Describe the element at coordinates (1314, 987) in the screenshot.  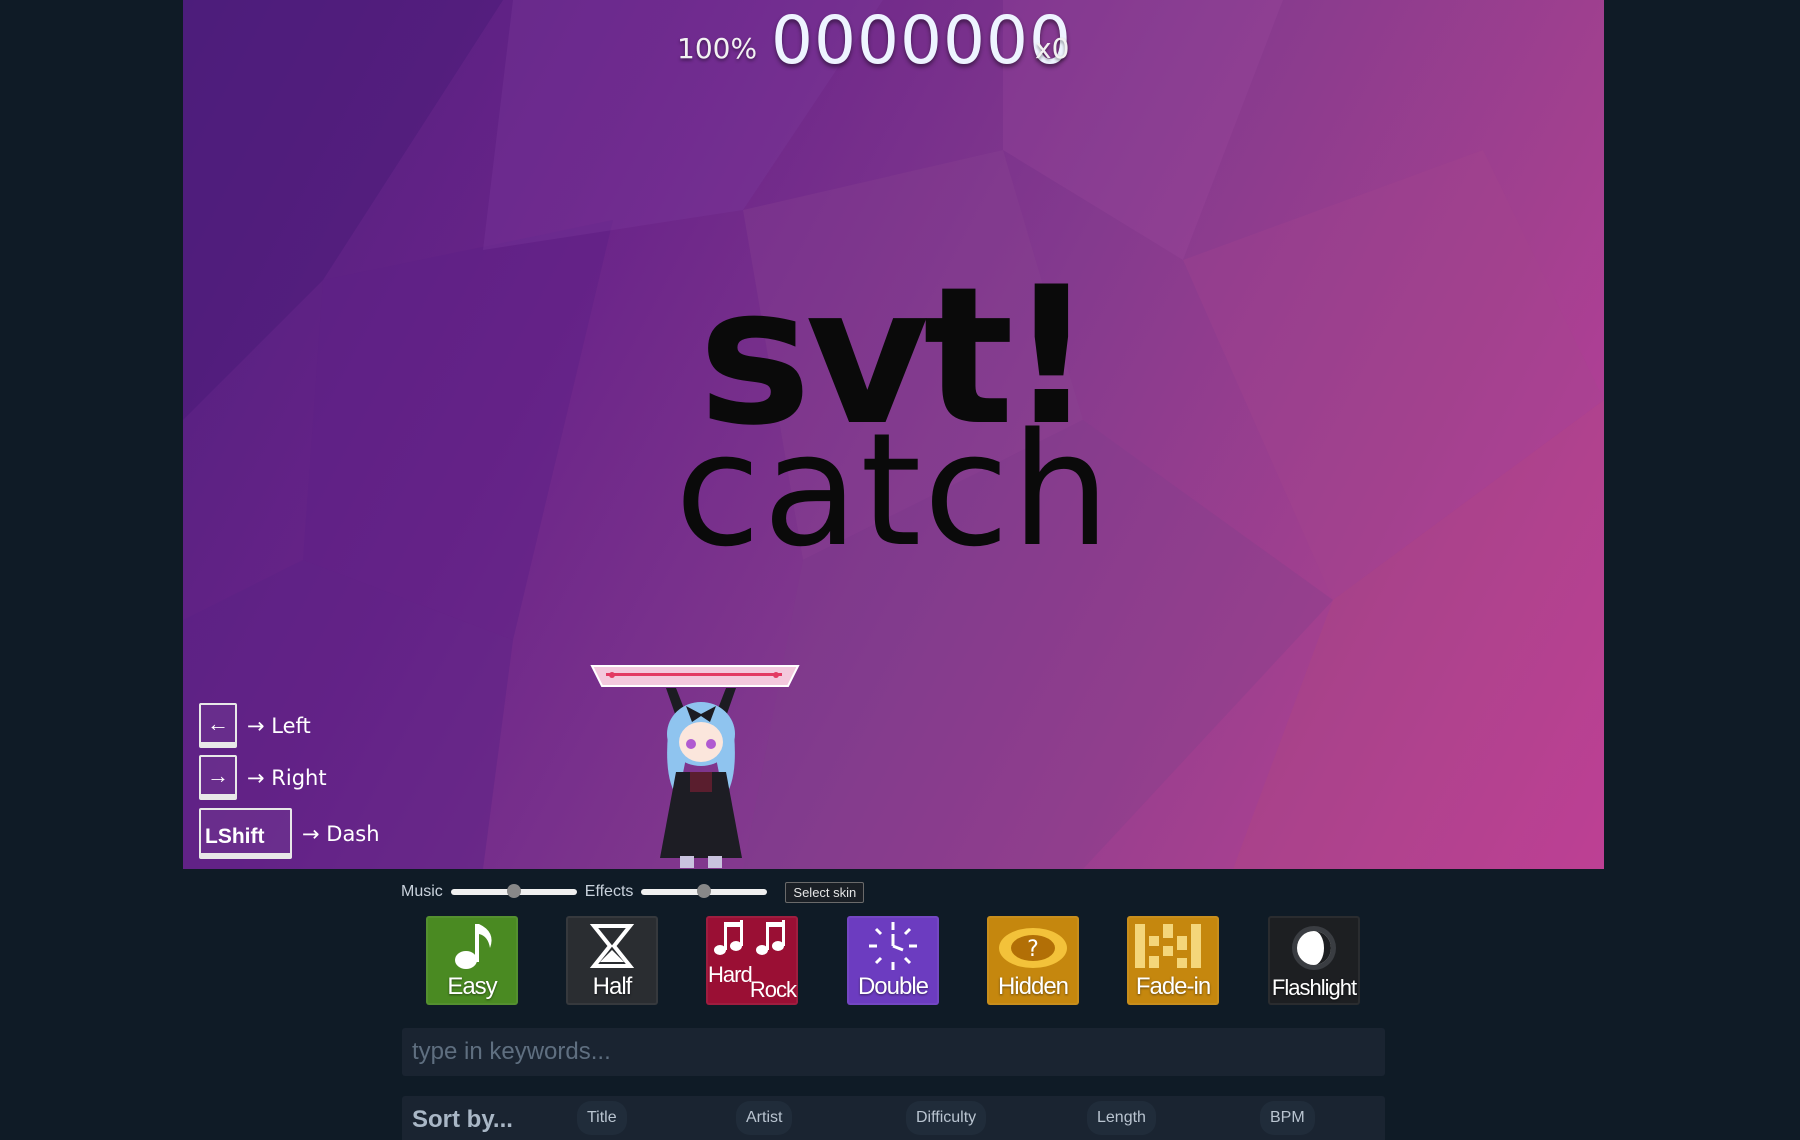
I see `mod-flashlight-label: Flashlight` at that location.